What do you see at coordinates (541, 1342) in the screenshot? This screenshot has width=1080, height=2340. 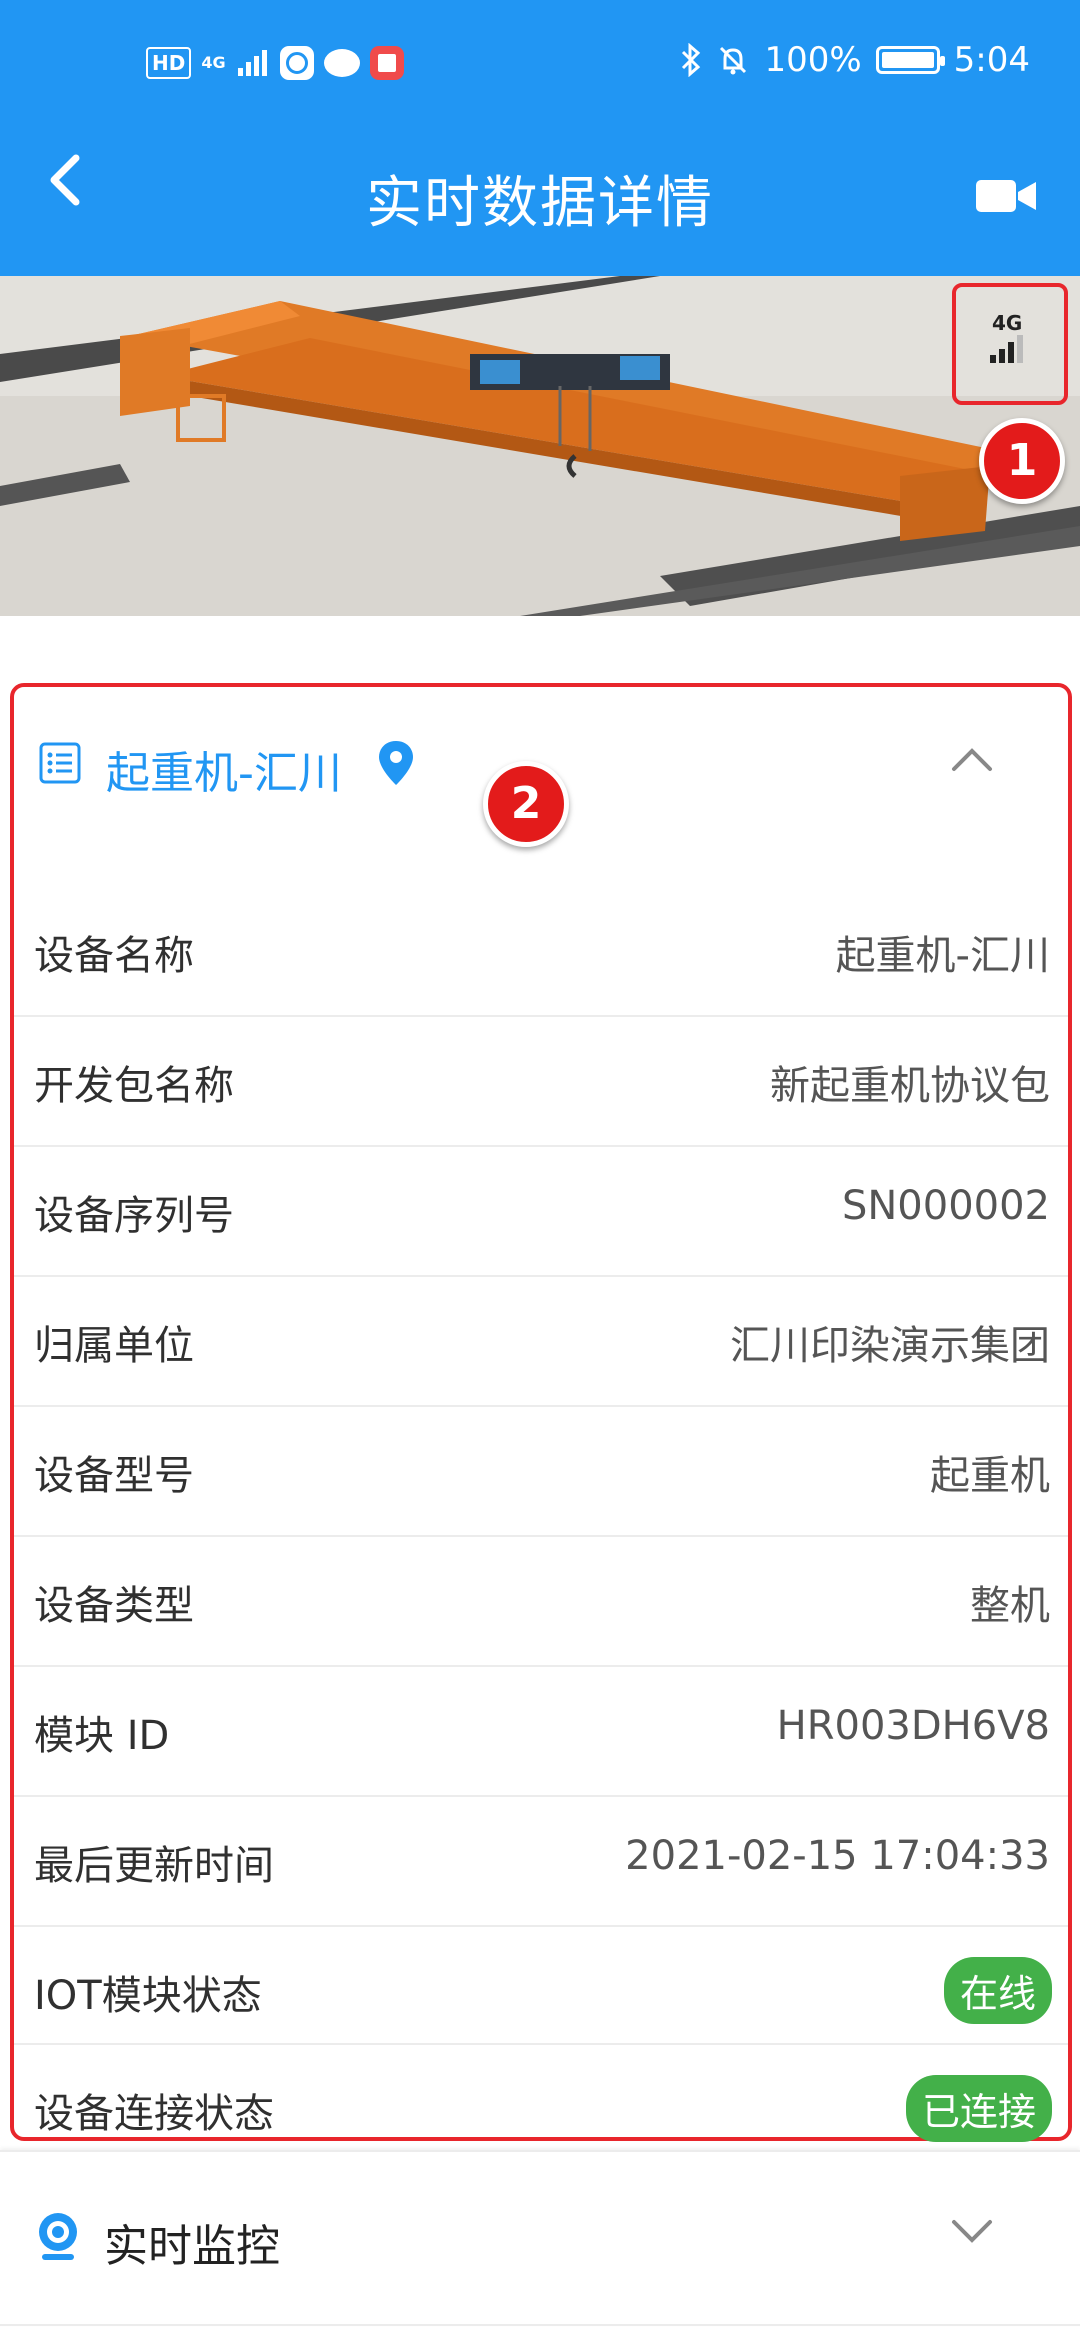 I see `info-row-owner: 归属单位 汇川印染演示集团` at bounding box center [541, 1342].